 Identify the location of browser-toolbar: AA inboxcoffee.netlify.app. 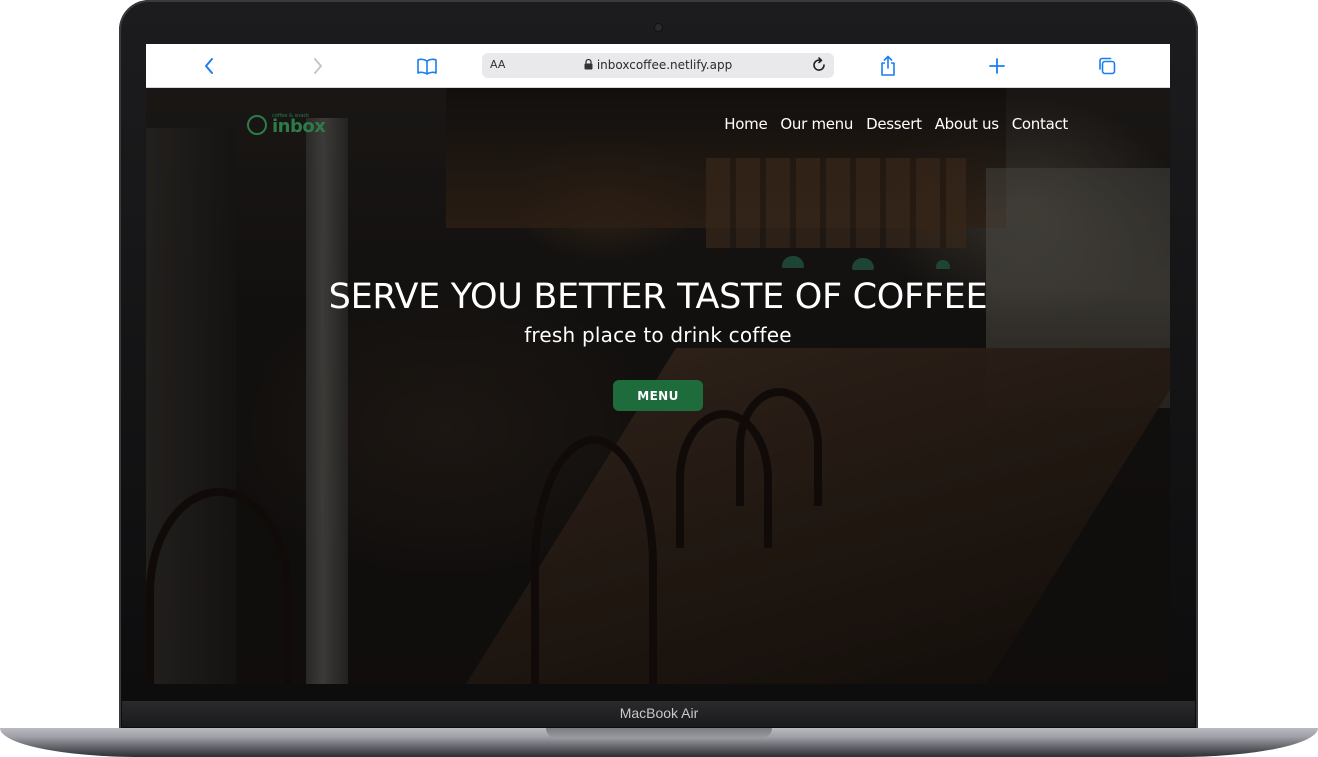
(658, 66).